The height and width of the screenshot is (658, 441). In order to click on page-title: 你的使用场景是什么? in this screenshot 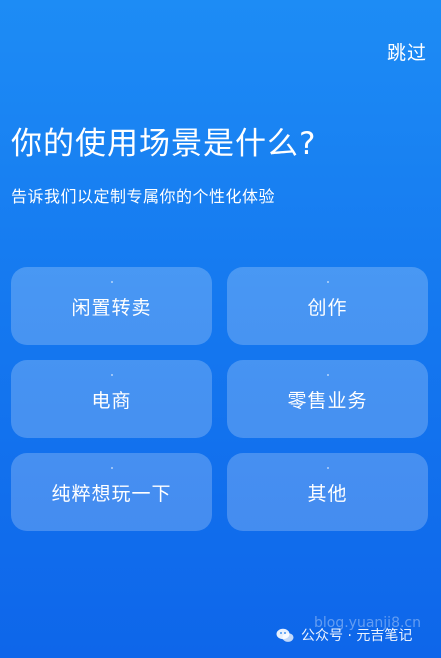, I will do `click(164, 144)`.